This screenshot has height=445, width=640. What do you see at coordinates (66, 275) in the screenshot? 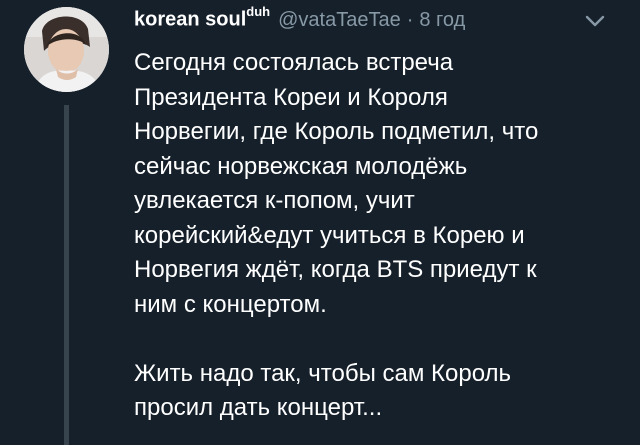
I see `thread-line` at bounding box center [66, 275].